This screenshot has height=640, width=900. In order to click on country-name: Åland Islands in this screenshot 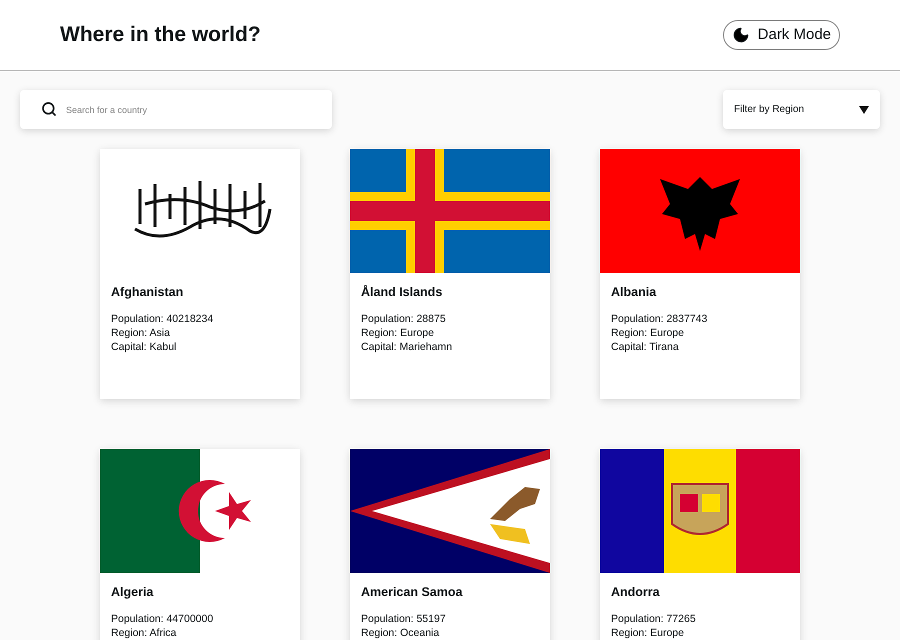, I will do `click(402, 292)`.